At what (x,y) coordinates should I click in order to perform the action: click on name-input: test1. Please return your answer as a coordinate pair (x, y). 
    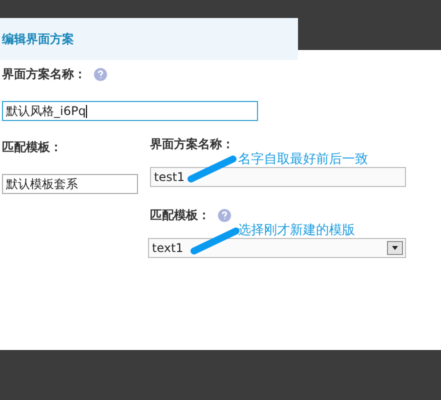
    Looking at the image, I should click on (278, 177).